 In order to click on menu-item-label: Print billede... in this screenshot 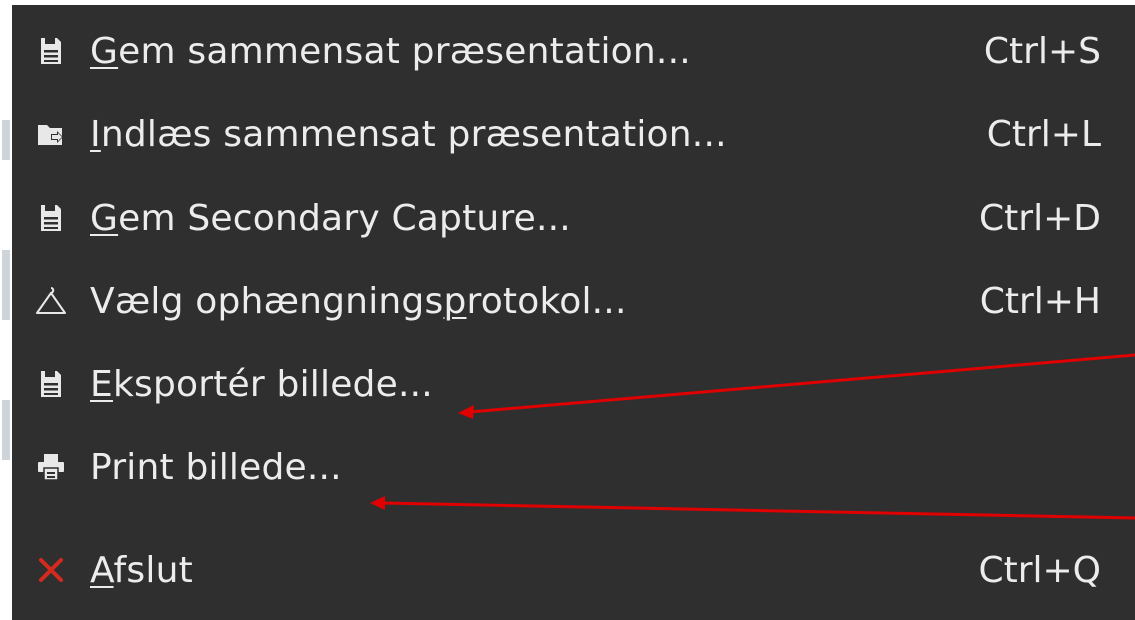, I will do `click(216, 467)`.